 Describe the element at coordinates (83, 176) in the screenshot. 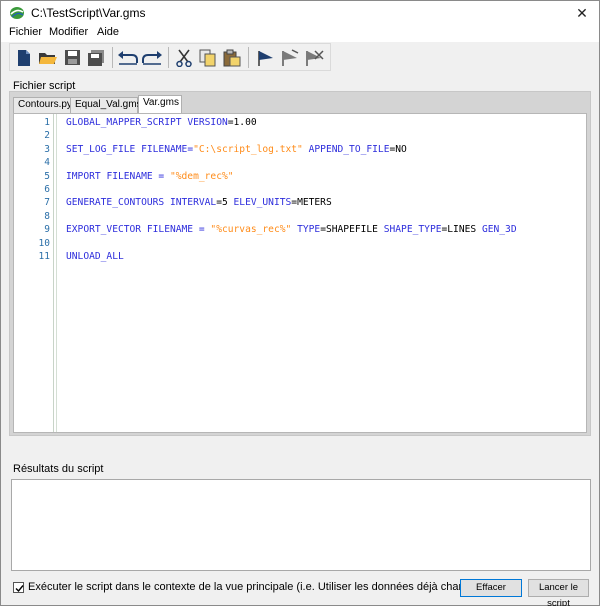

I see `code-token: IMPORT` at that location.